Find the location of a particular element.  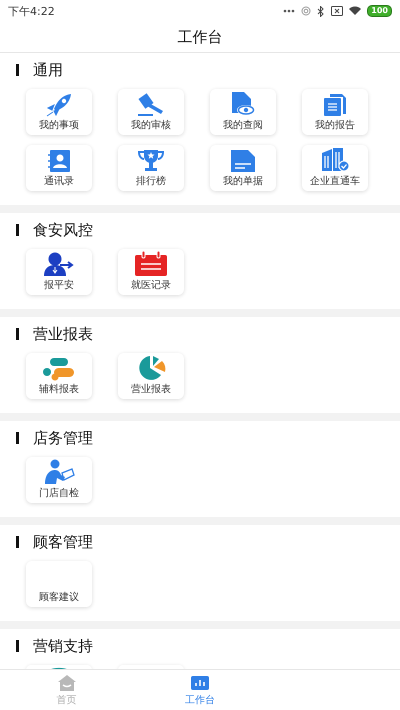

section-title: 营销支持 is located at coordinates (63, 646).